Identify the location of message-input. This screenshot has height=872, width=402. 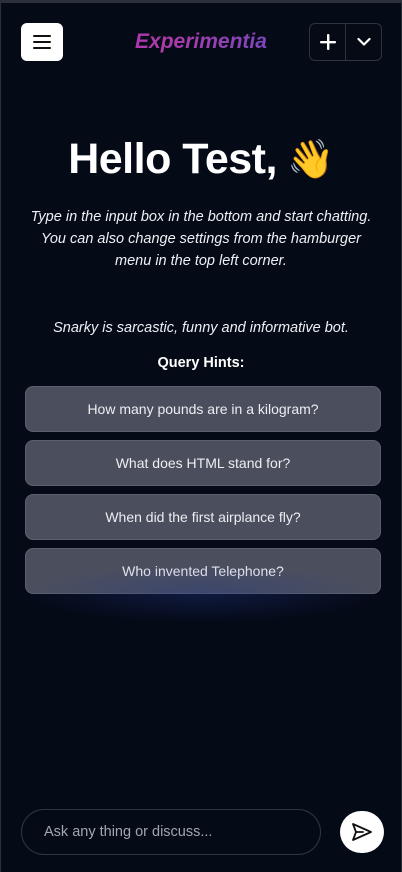
(171, 832).